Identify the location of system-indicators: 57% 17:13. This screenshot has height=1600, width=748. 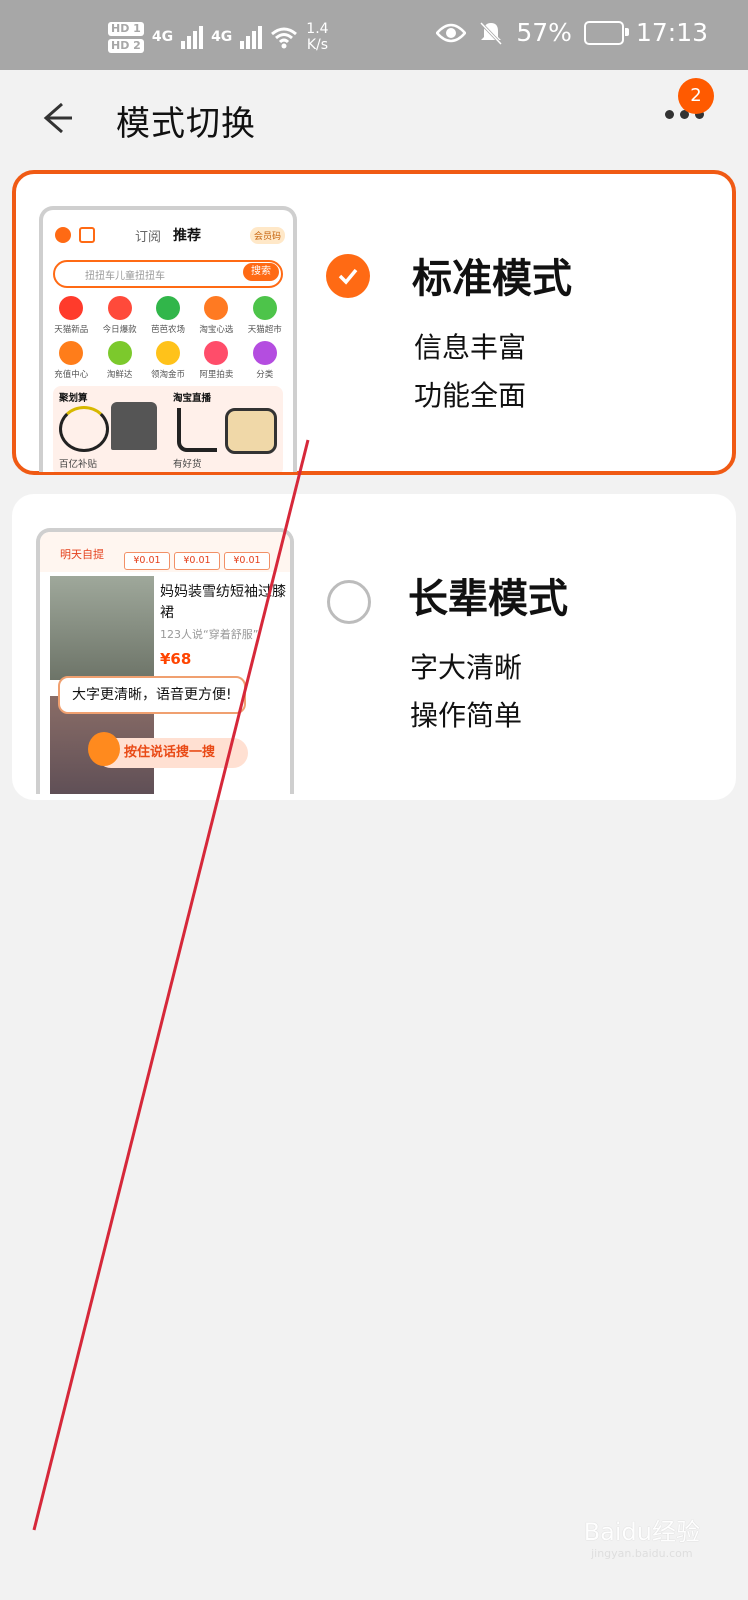
(572, 32).